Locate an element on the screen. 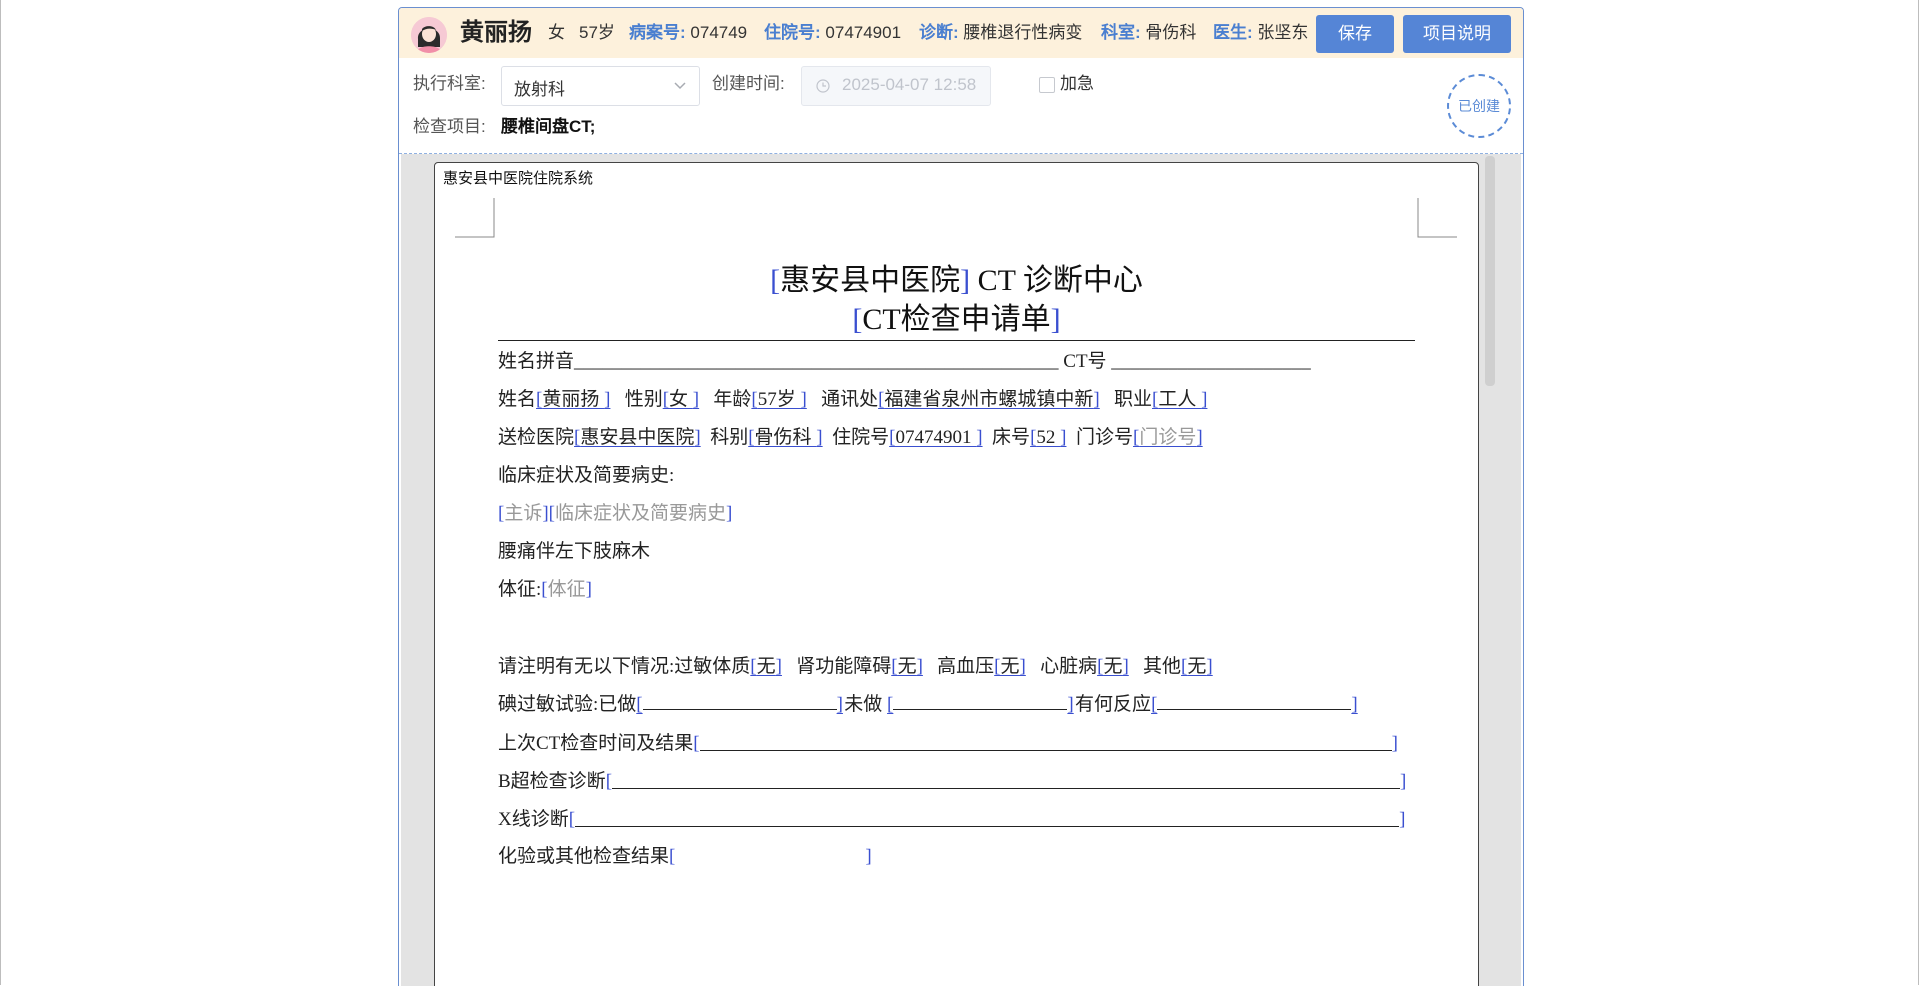 This screenshot has width=1919, height=986. patient-name: 黄丽扬 is located at coordinates (496, 32).